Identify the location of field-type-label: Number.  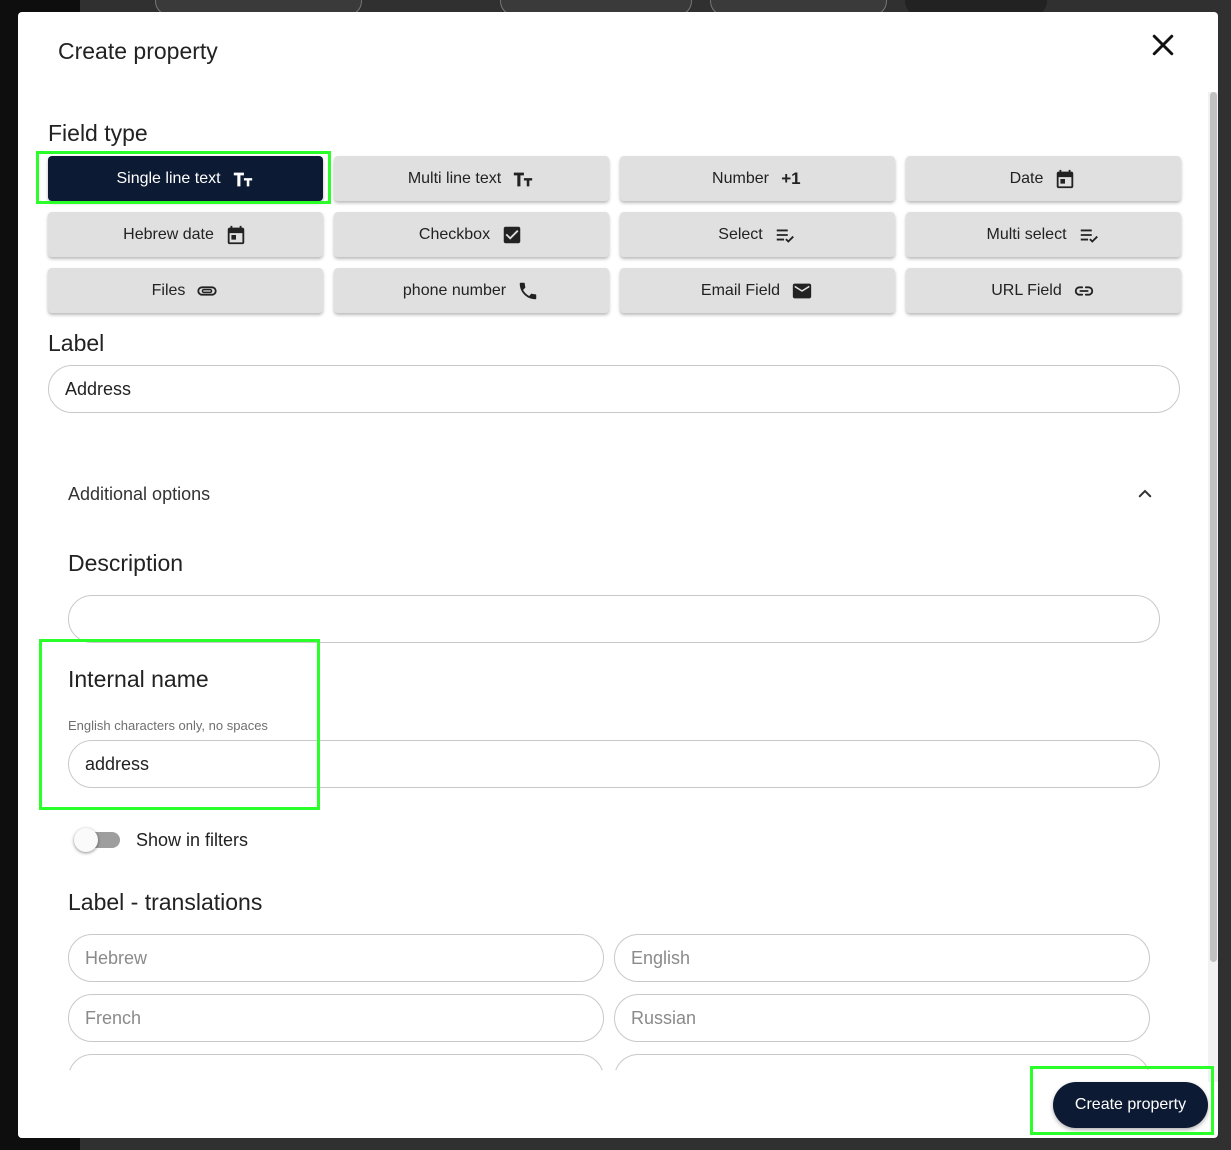
(740, 178).